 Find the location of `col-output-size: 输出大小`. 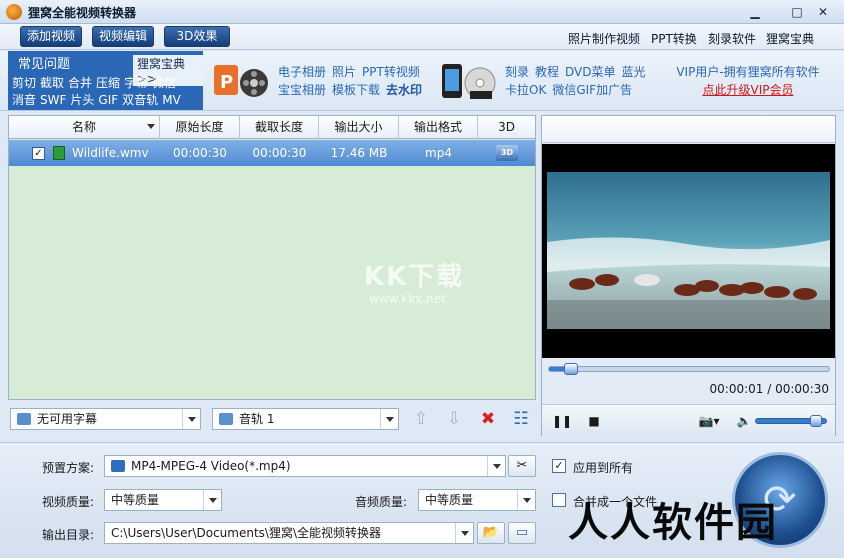

col-output-size: 输出大小 is located at coordinates (359, 127).